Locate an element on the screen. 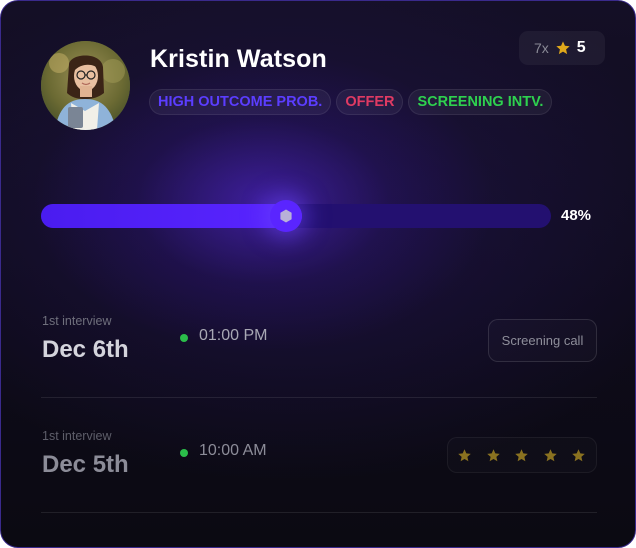  candidate-name: Kristin Watson is located at coordinates (238, 59).